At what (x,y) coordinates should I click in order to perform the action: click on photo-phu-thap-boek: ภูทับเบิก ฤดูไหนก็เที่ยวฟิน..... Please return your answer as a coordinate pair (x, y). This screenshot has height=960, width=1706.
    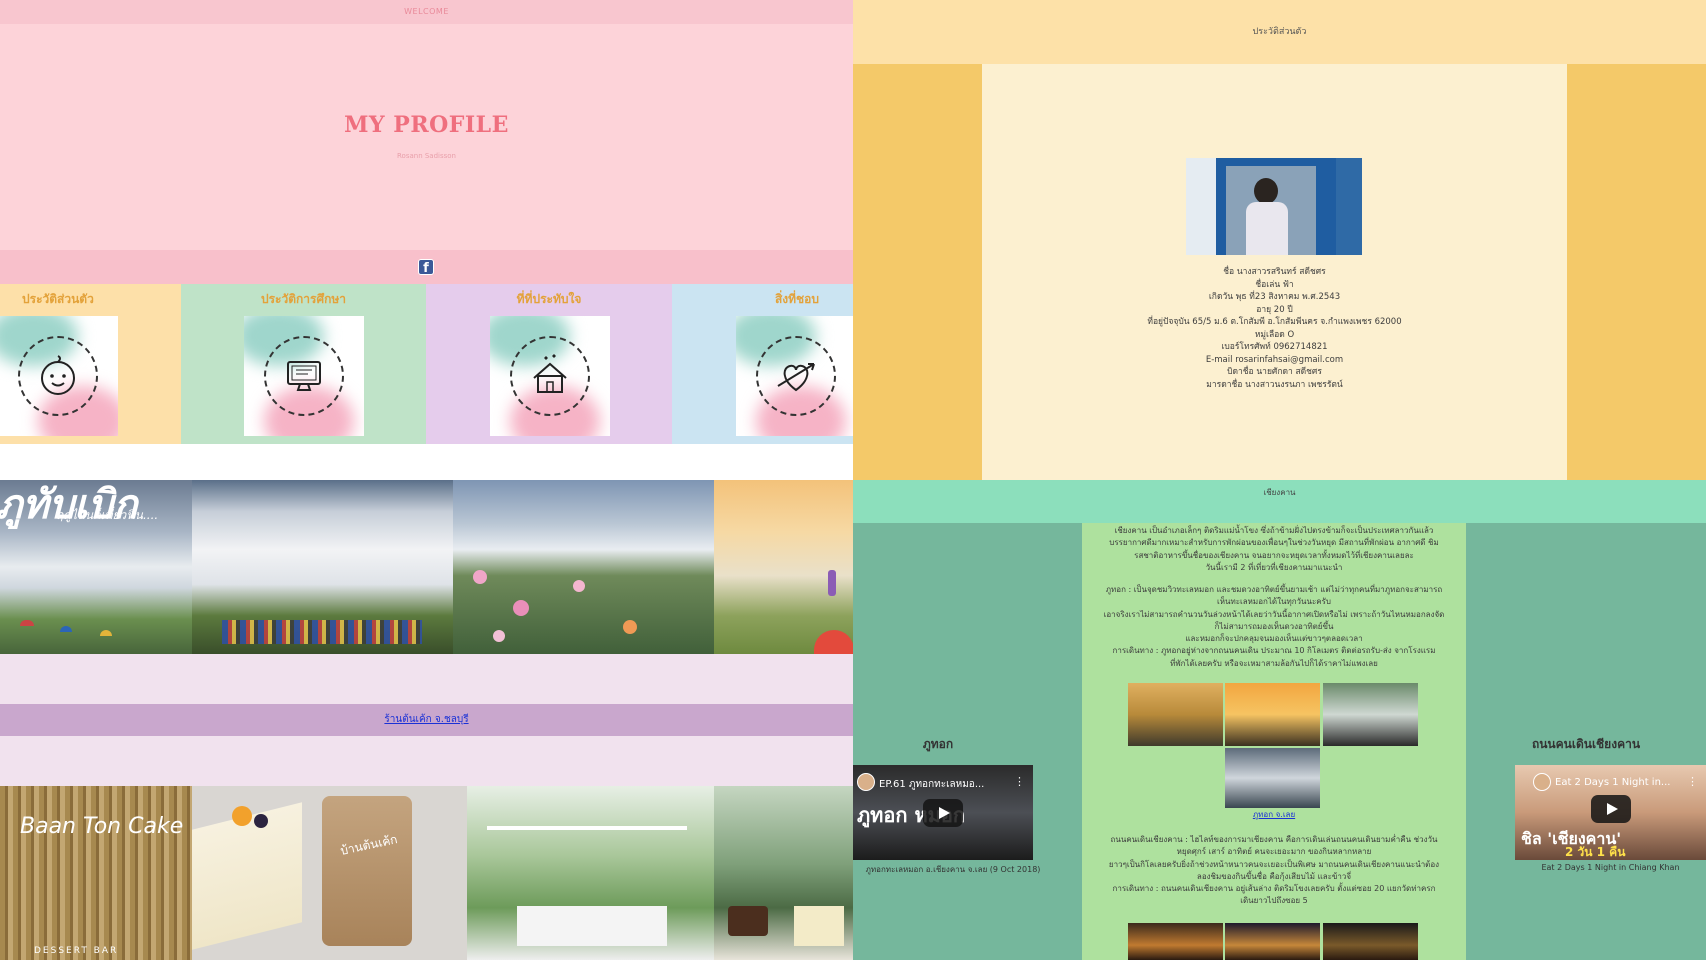
    Looking at the image, I should click on (96, 567).